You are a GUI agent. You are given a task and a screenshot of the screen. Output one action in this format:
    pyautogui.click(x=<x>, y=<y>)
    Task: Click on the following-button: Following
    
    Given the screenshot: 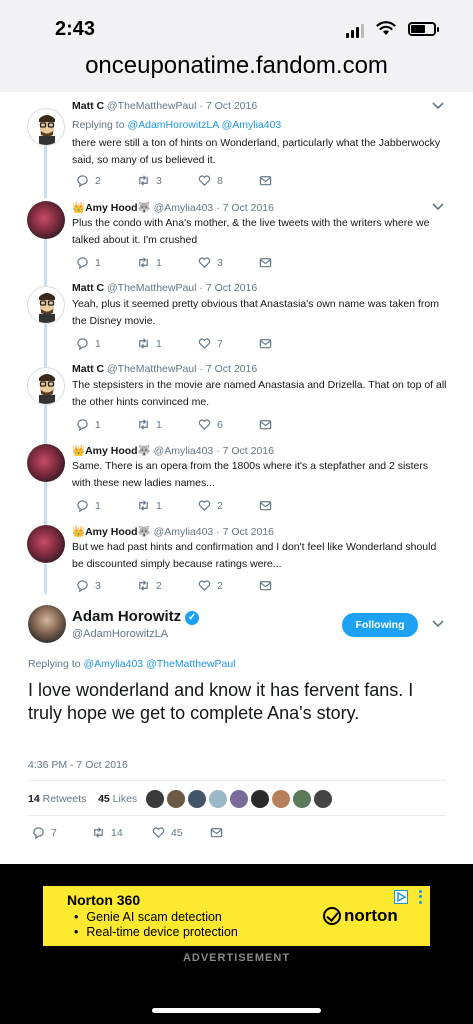 What is the action you would take?
    pyautogui.click(x=380, y=625)
    